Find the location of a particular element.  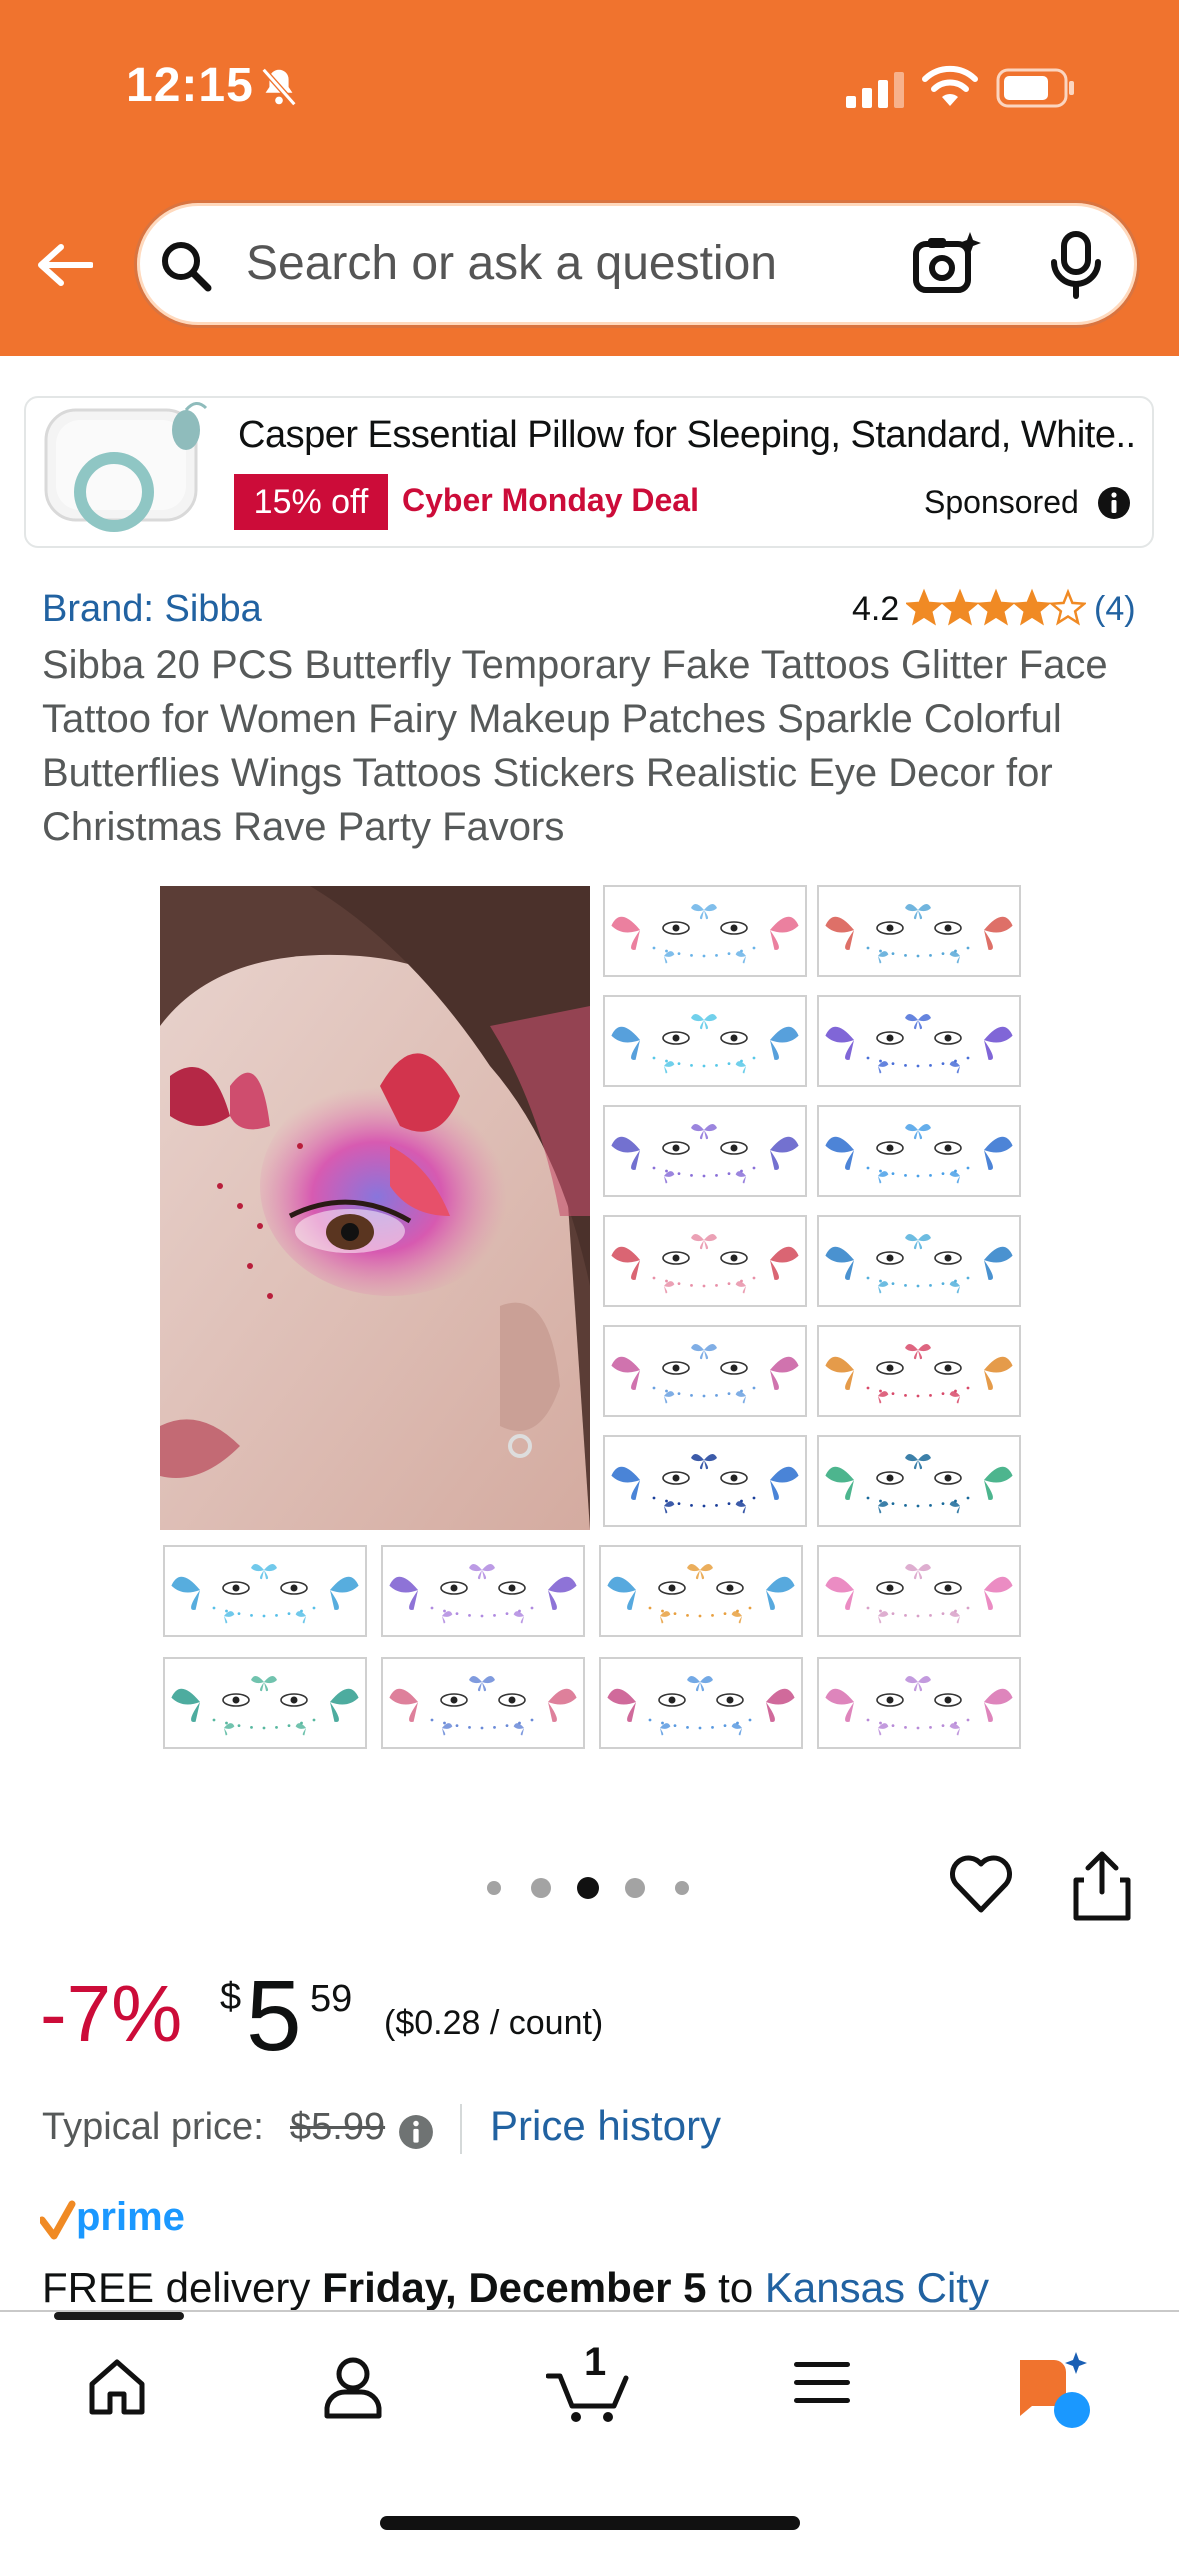

unit-price: ($0.28 / count) is located at coordinates (494, 2023).